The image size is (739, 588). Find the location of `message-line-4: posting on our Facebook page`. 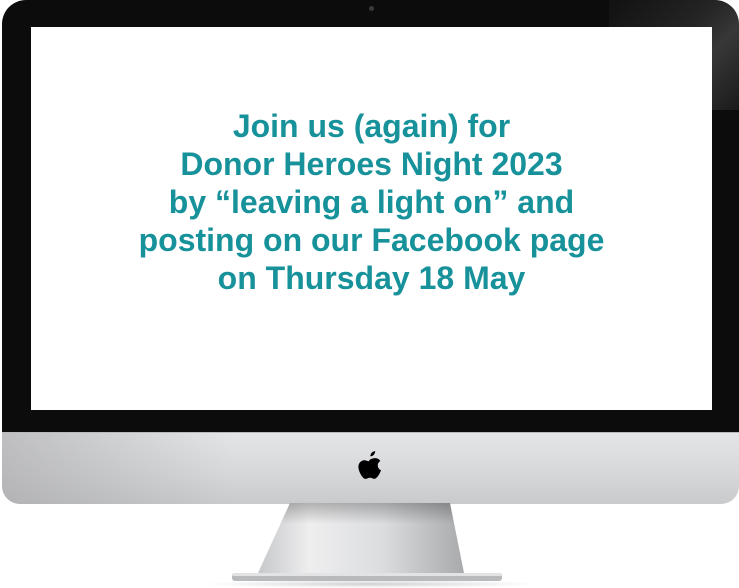

message-line-4: posting on our Facebook page is located at coordinates (371, 239).